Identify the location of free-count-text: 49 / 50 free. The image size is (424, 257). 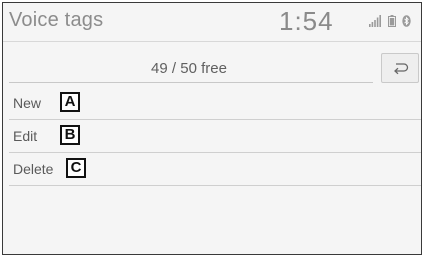
(189, 68).